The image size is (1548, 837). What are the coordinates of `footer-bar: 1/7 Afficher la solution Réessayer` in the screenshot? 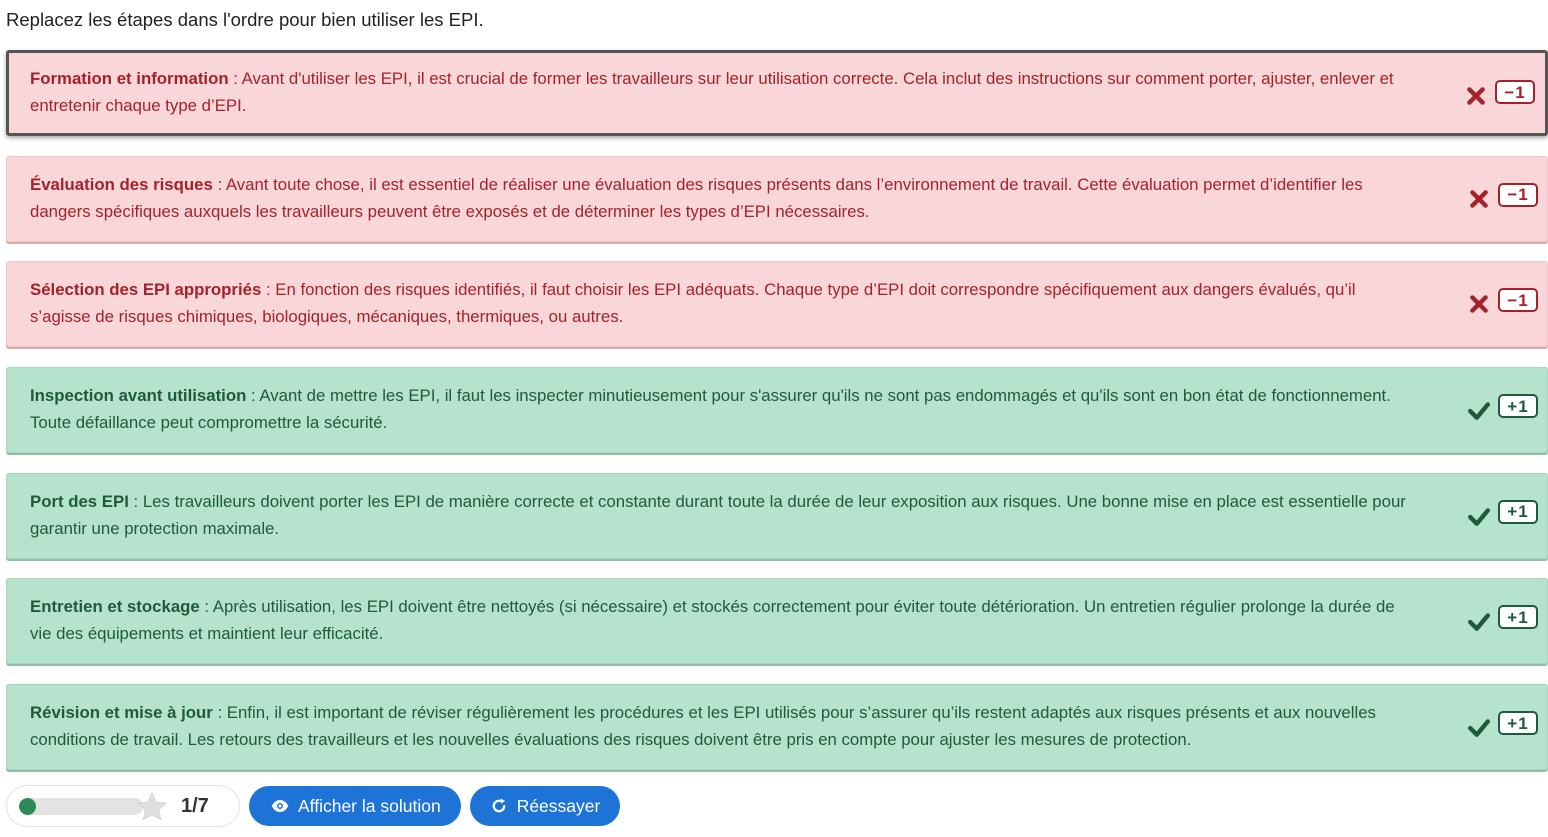 It's located at (313, 806).